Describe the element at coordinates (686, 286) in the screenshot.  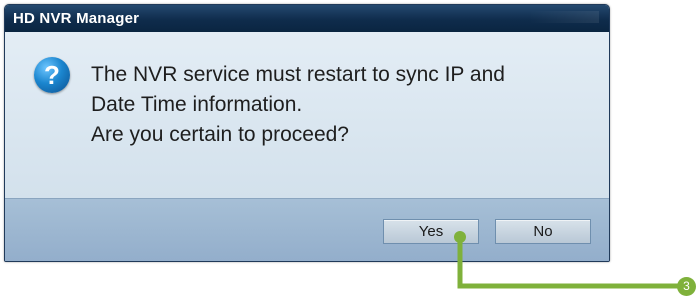
I see `step-badge: 3` at that location.